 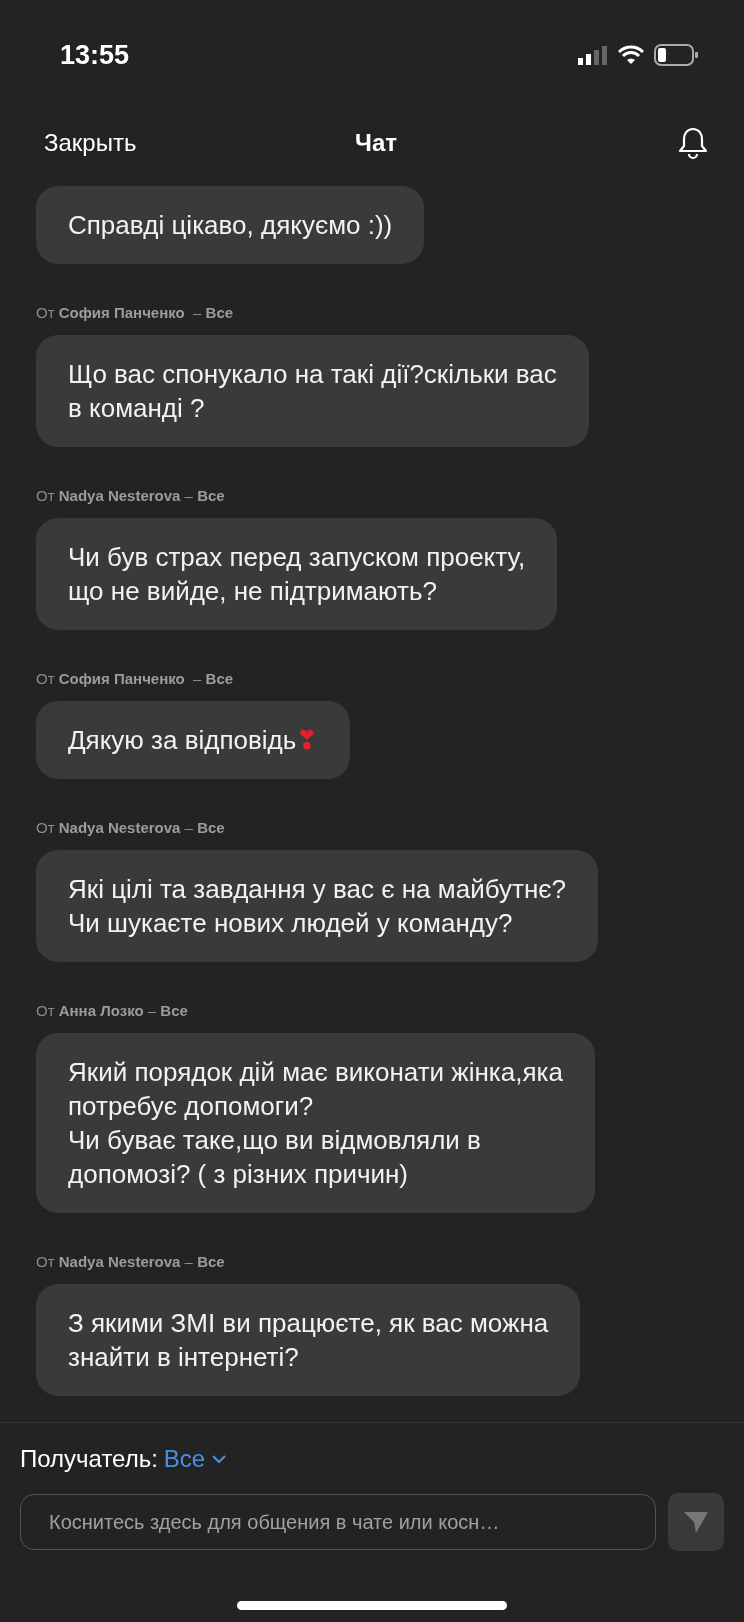 What do you see at coordinates (631, 55) in the screenshot?
I see `wifi-icon` at bounding box center [631, 55].